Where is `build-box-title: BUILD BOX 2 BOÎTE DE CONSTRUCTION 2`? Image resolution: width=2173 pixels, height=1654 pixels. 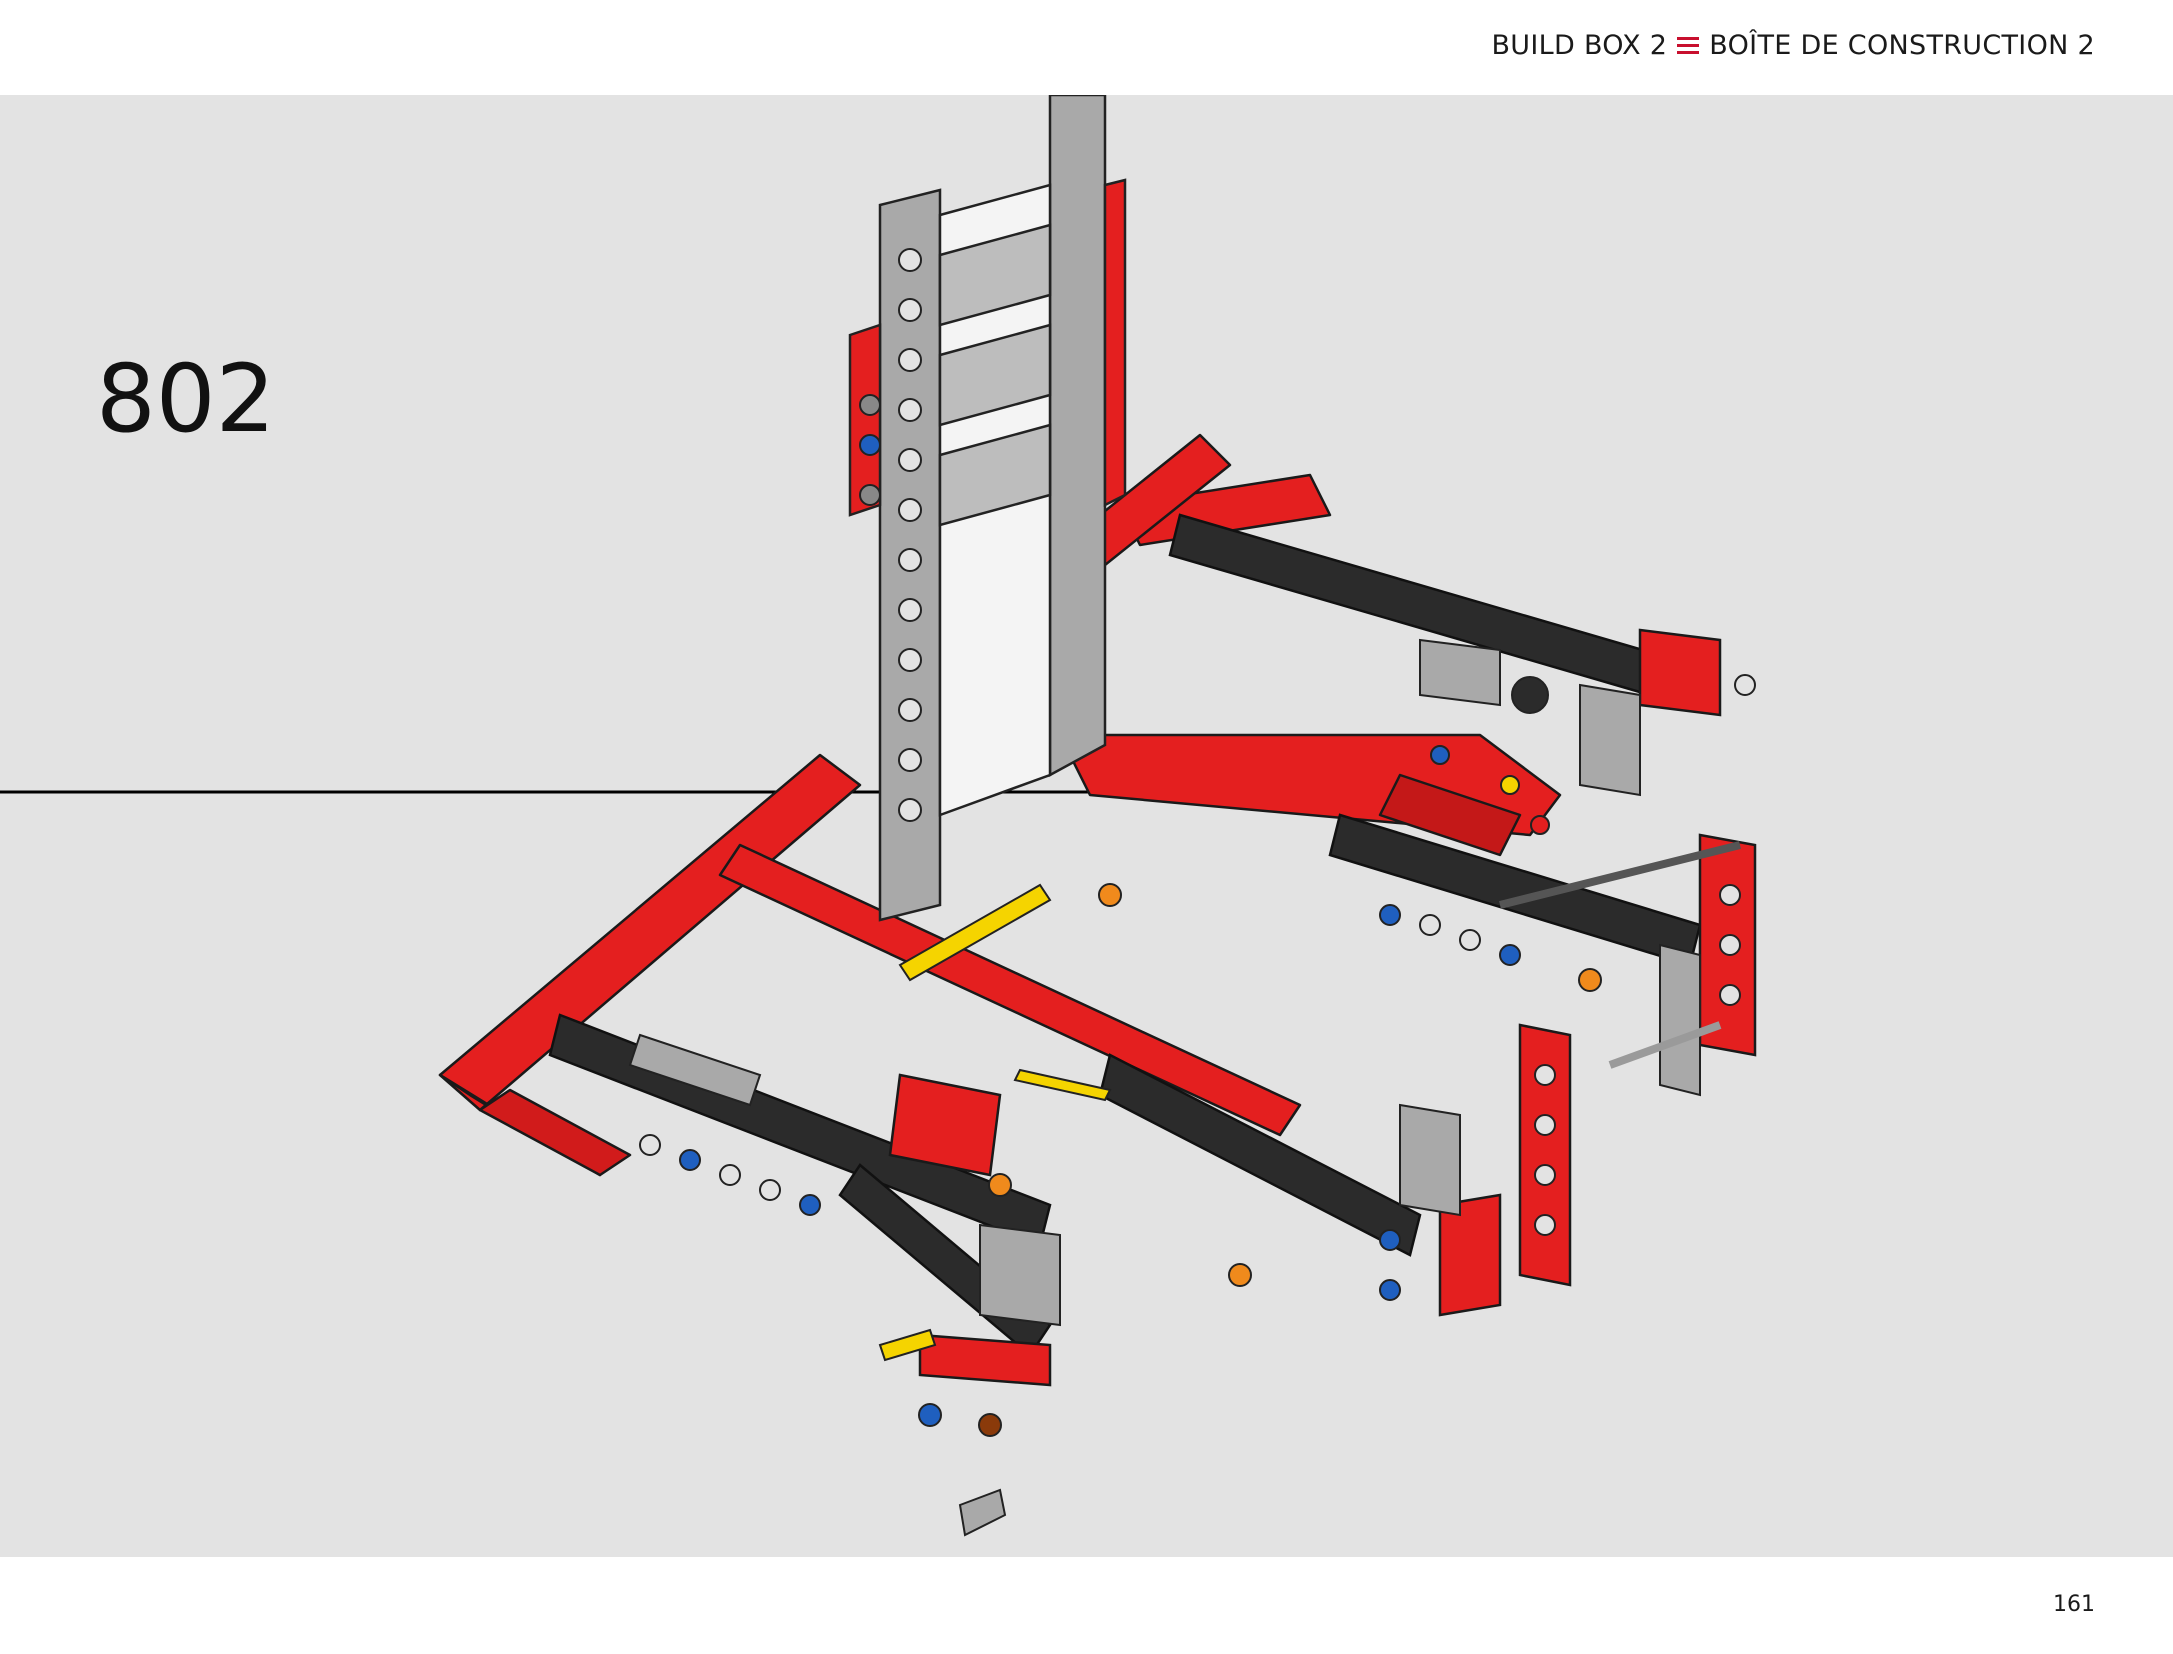 build-box-title: BUILD BOX 2 BOÎTE DE CONSTRUCTION 2 is located at coordinates (1793, 45).